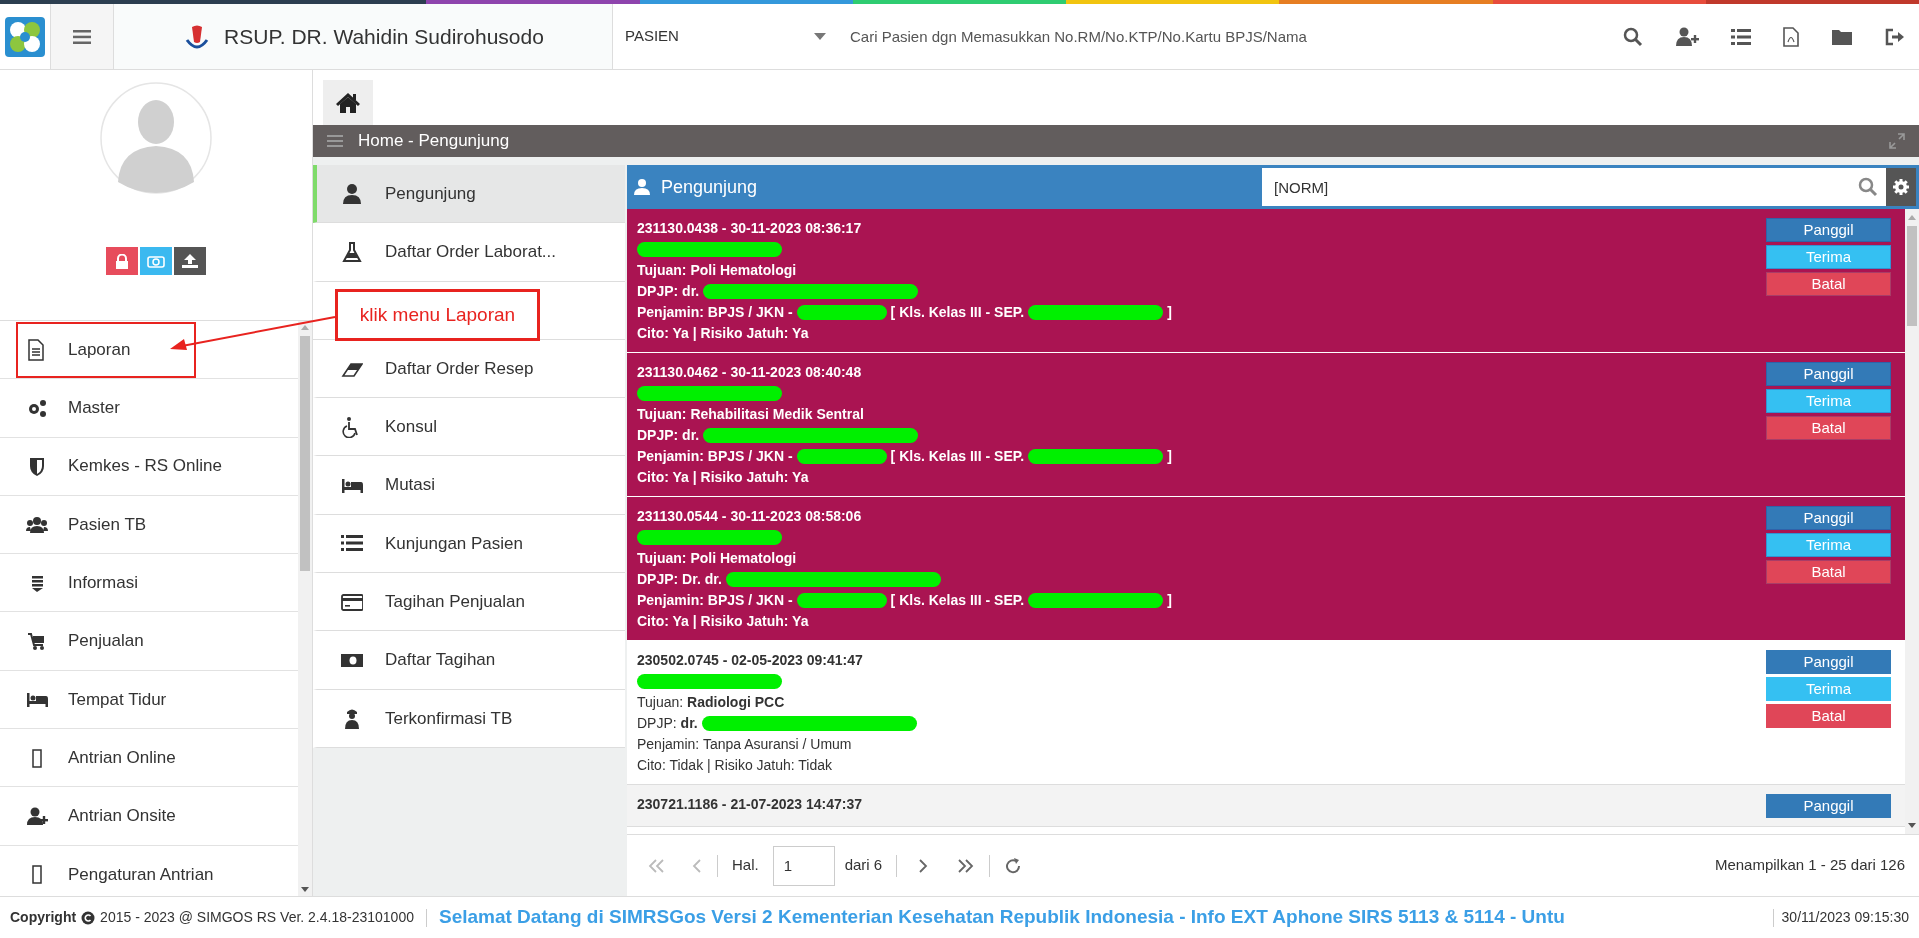  What do you see at coordinates (750, 228) in the screenshot?
I see `visit-header: 231130.0438 - 30-11-2023 08:36:17` at bounding box center [750, 228].